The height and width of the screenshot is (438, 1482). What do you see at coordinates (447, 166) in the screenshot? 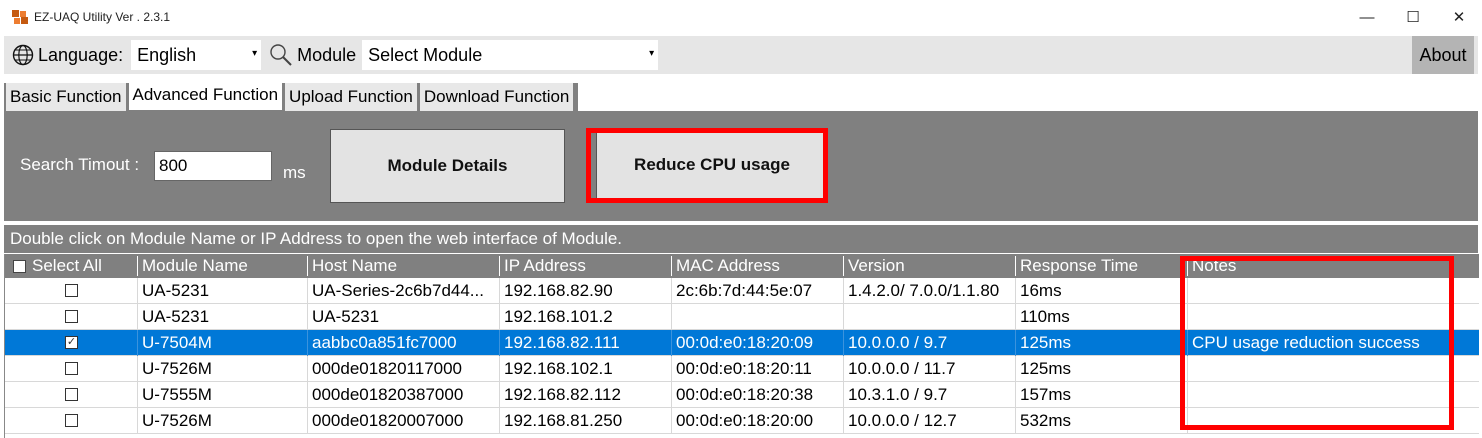
I see `module-details-button: Module Details` at bounding box center [447, 166].